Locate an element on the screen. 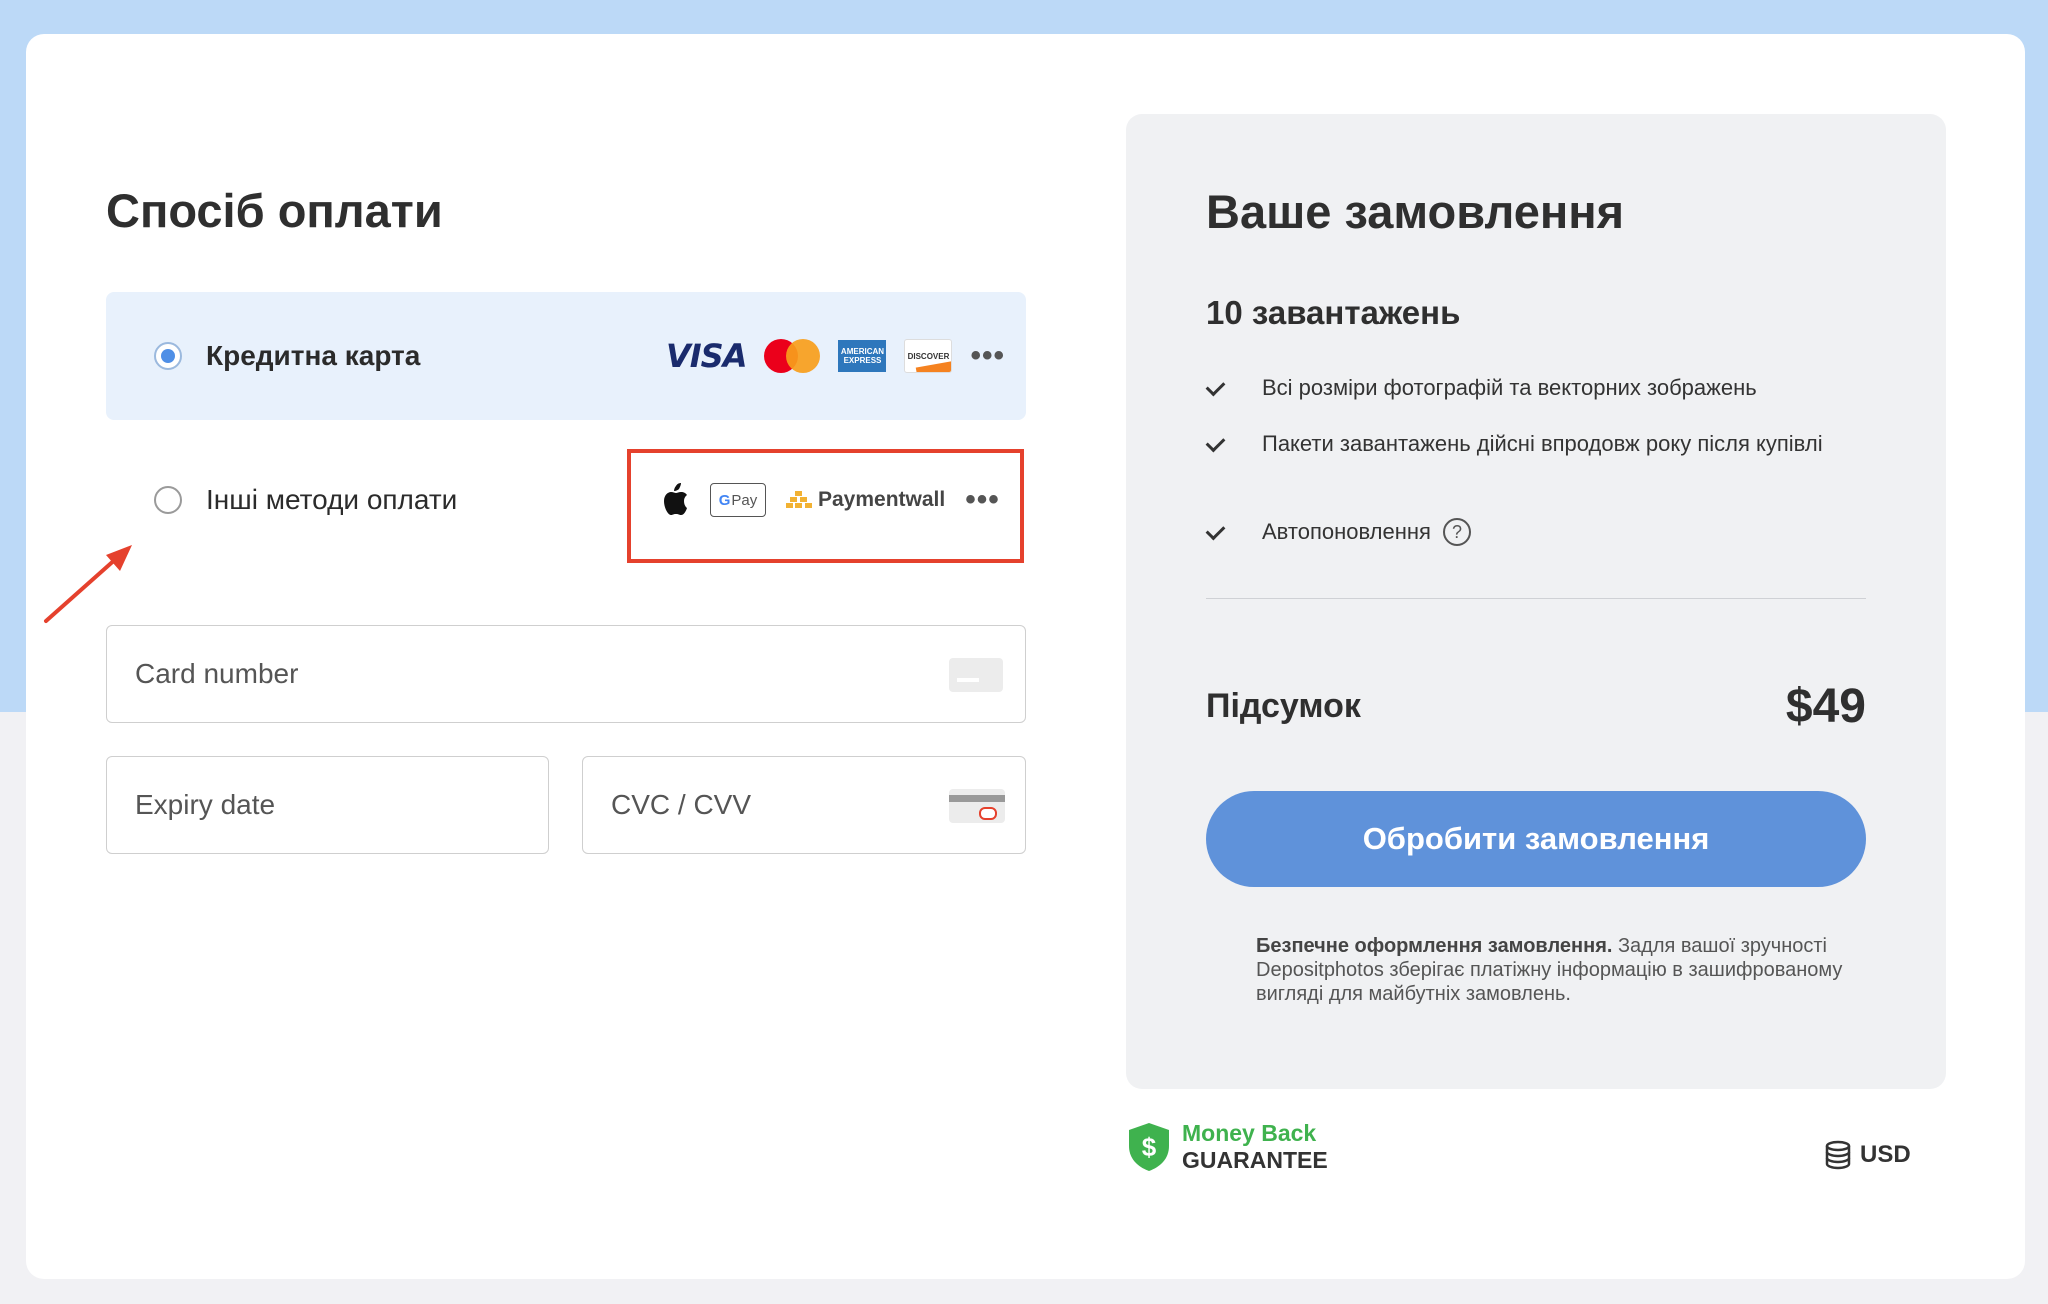 This screenshot has height=1304, width=2048. cvc-field is located at coordinates (804, 805).